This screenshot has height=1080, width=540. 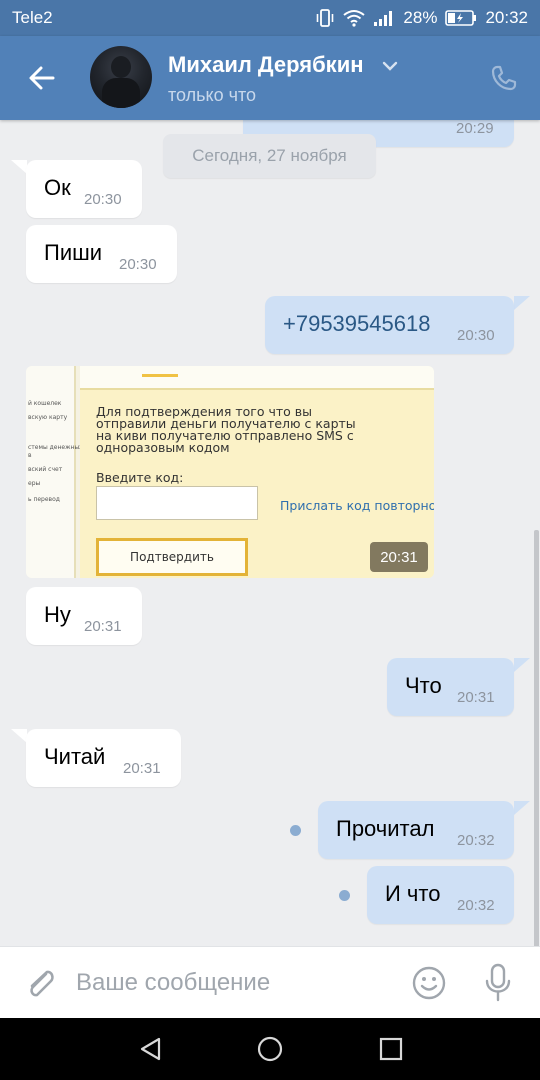 I want to click on message-bubble-outgoing: +79539545618 20:30, so click(x=389, y=325).